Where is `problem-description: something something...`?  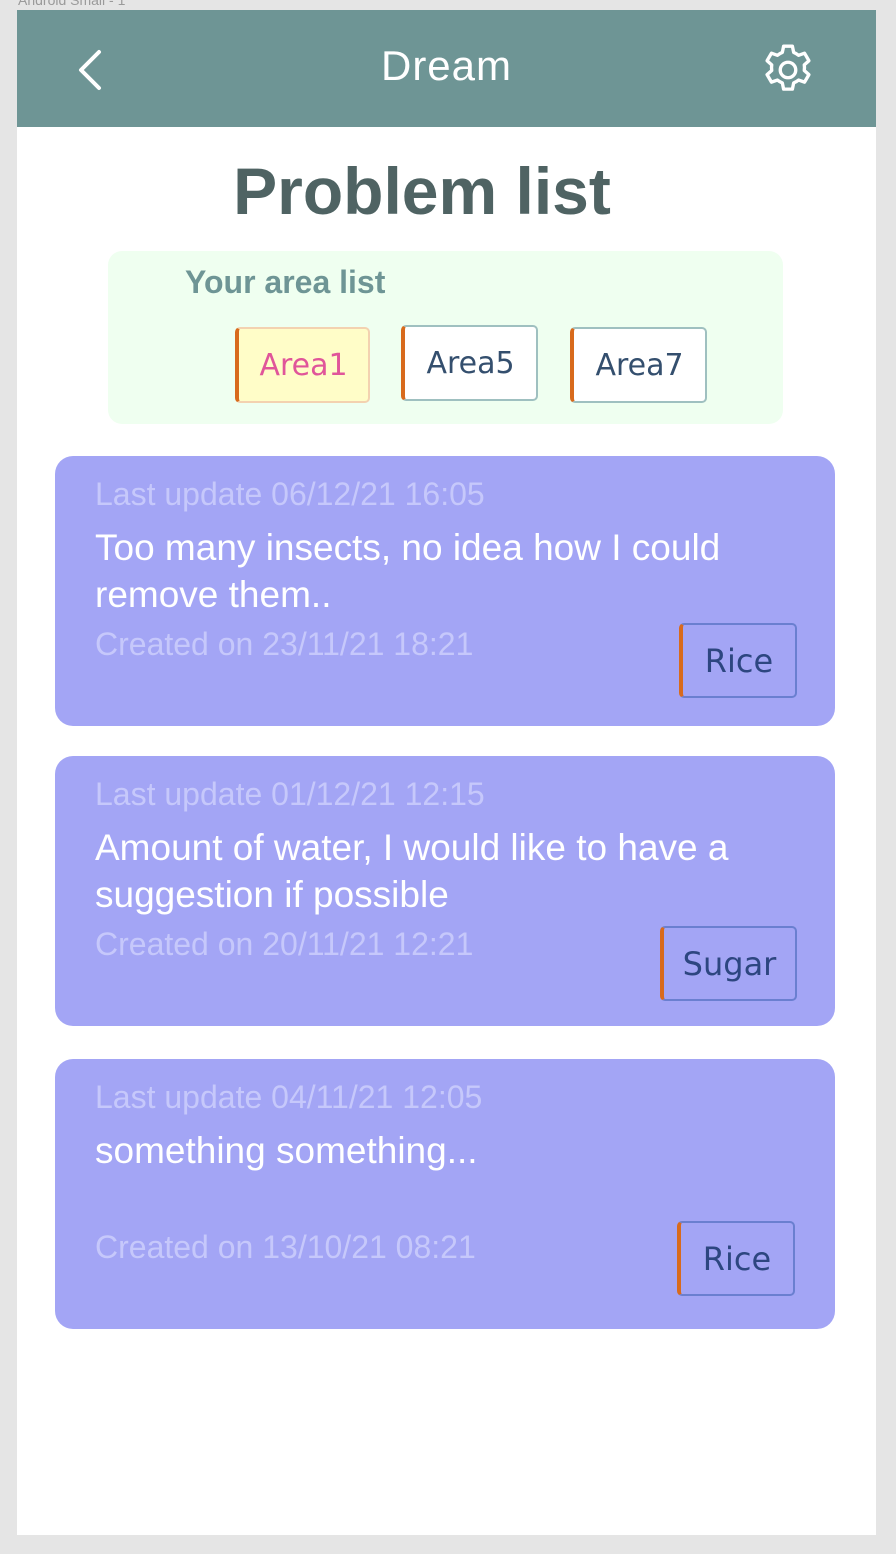 problem-description: something something... is located at coordinates (286, 1150).